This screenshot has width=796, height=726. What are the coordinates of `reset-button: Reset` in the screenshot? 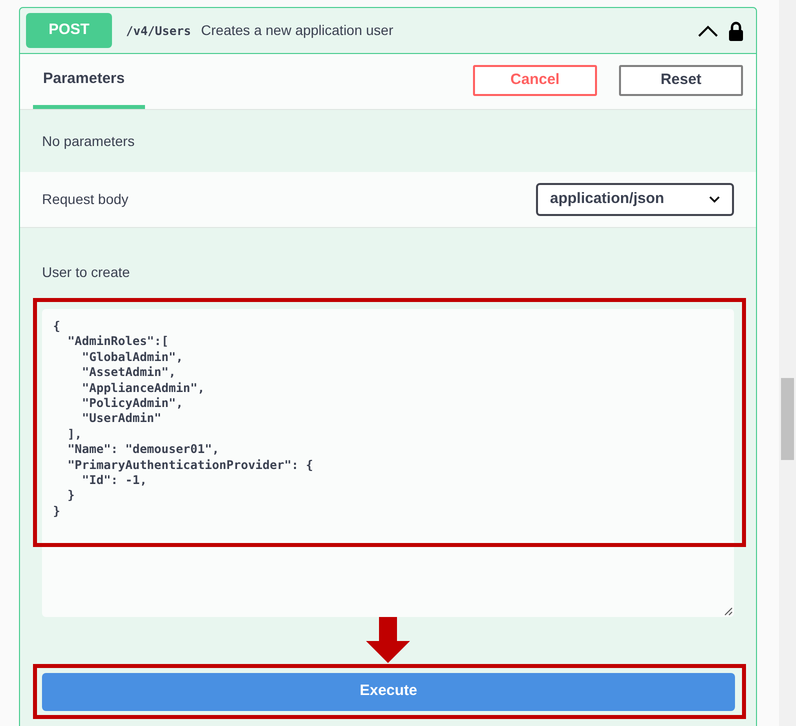 It's located at (681, 80).